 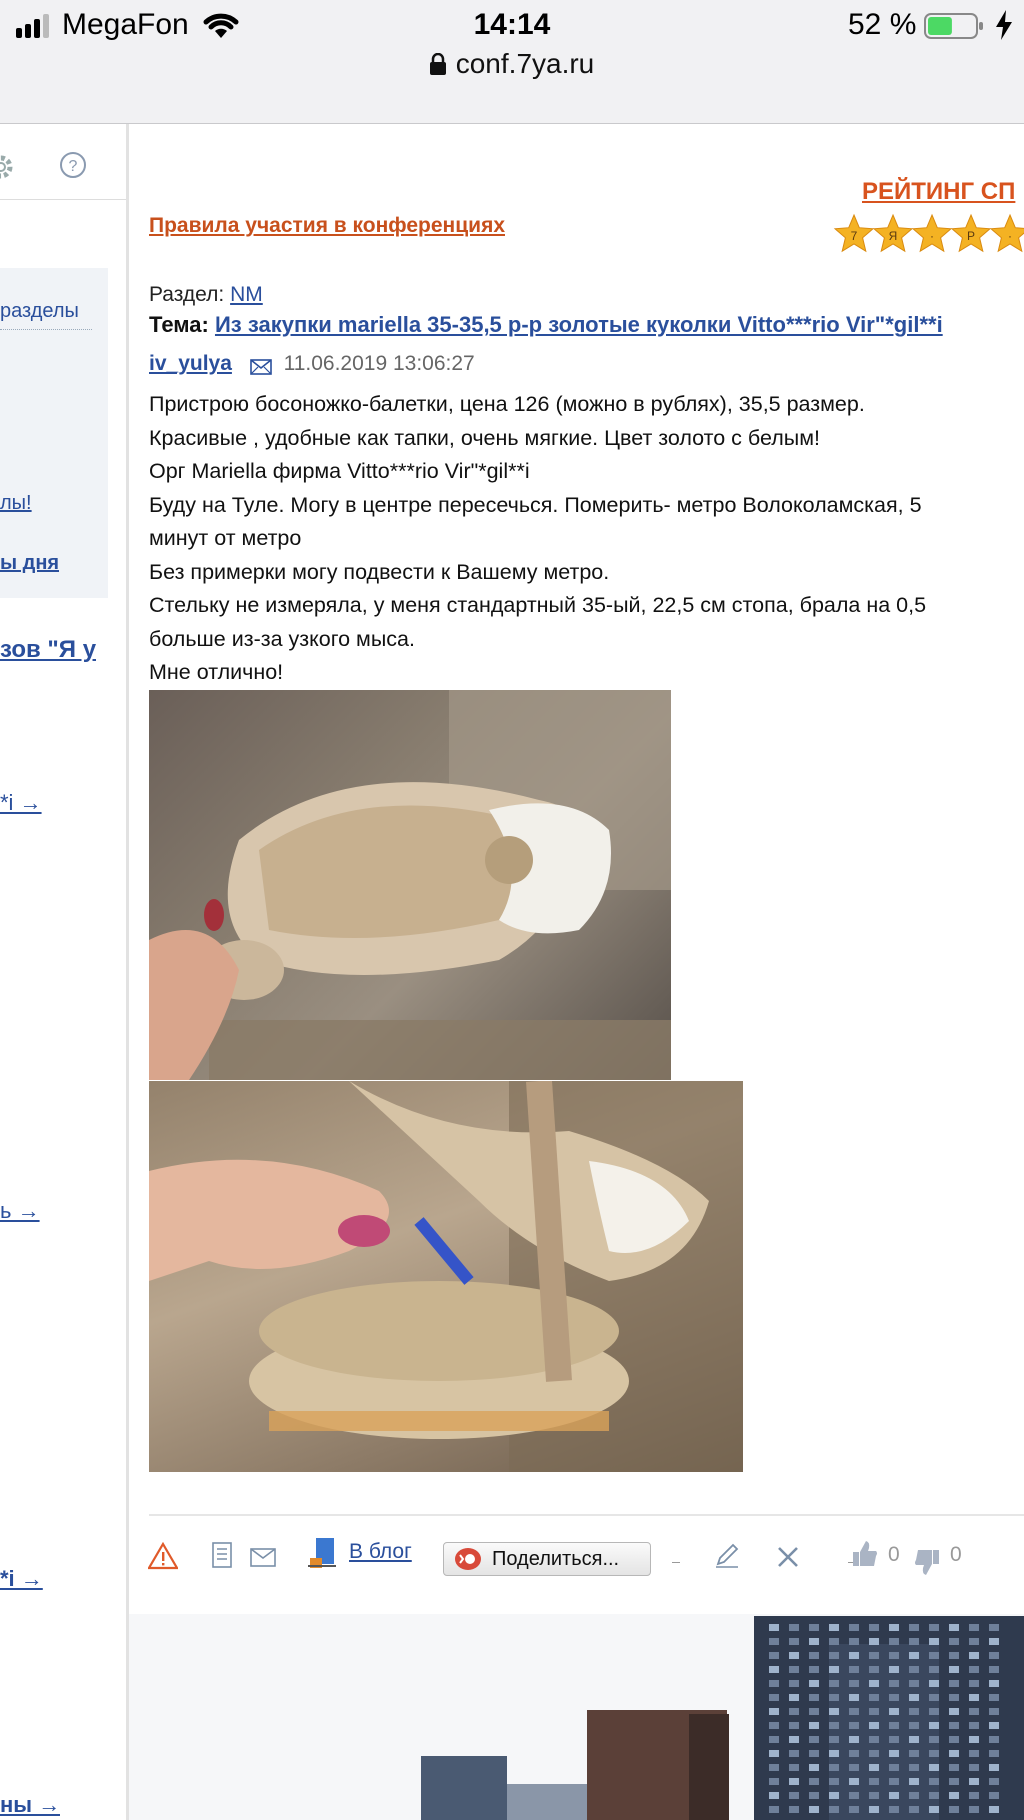 I want to click on section-line: Раздел: NM, so click(x=206, y=295).